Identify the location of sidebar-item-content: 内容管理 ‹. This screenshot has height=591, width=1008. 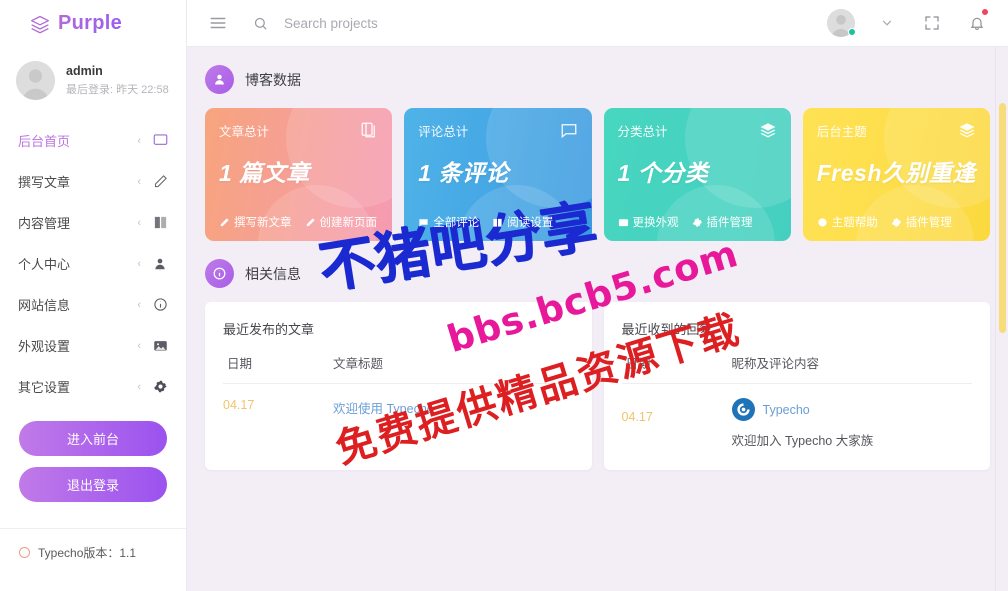
(93, 222).